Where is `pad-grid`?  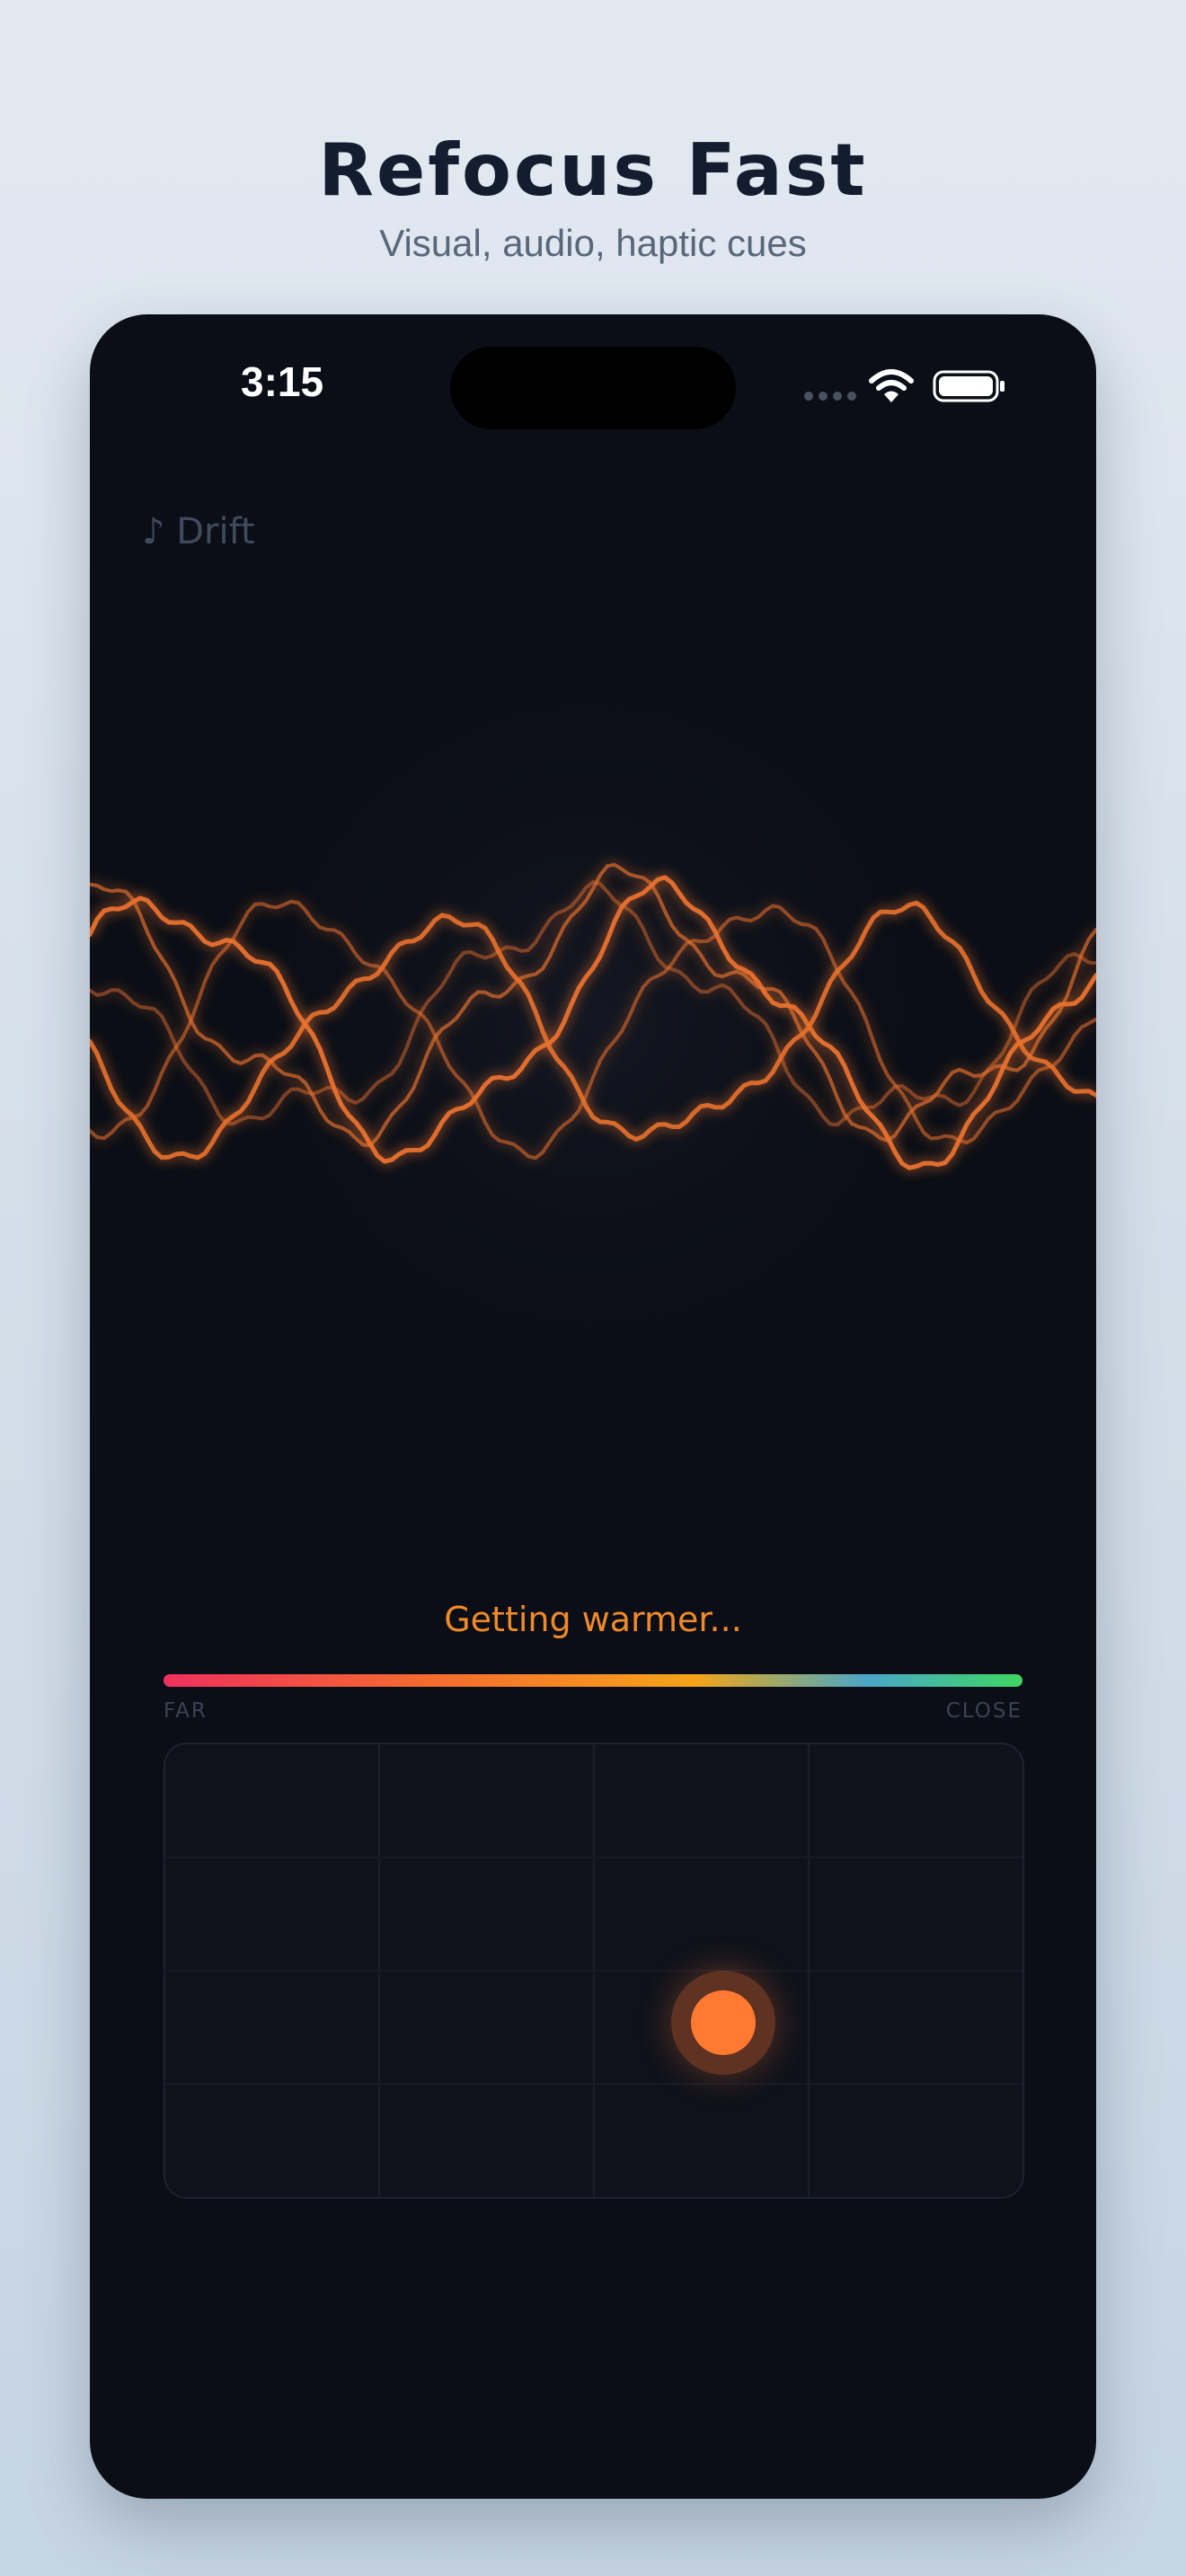
pad-grid is located at coordinates (593, 1970).